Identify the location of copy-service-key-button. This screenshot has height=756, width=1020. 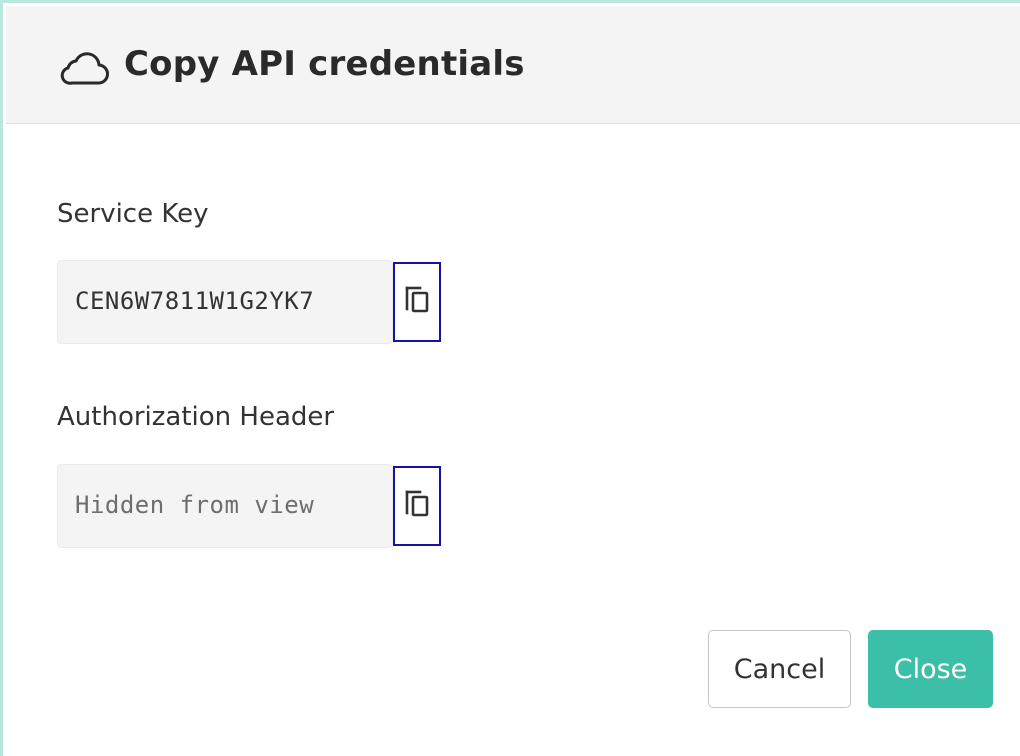
(417, 302).